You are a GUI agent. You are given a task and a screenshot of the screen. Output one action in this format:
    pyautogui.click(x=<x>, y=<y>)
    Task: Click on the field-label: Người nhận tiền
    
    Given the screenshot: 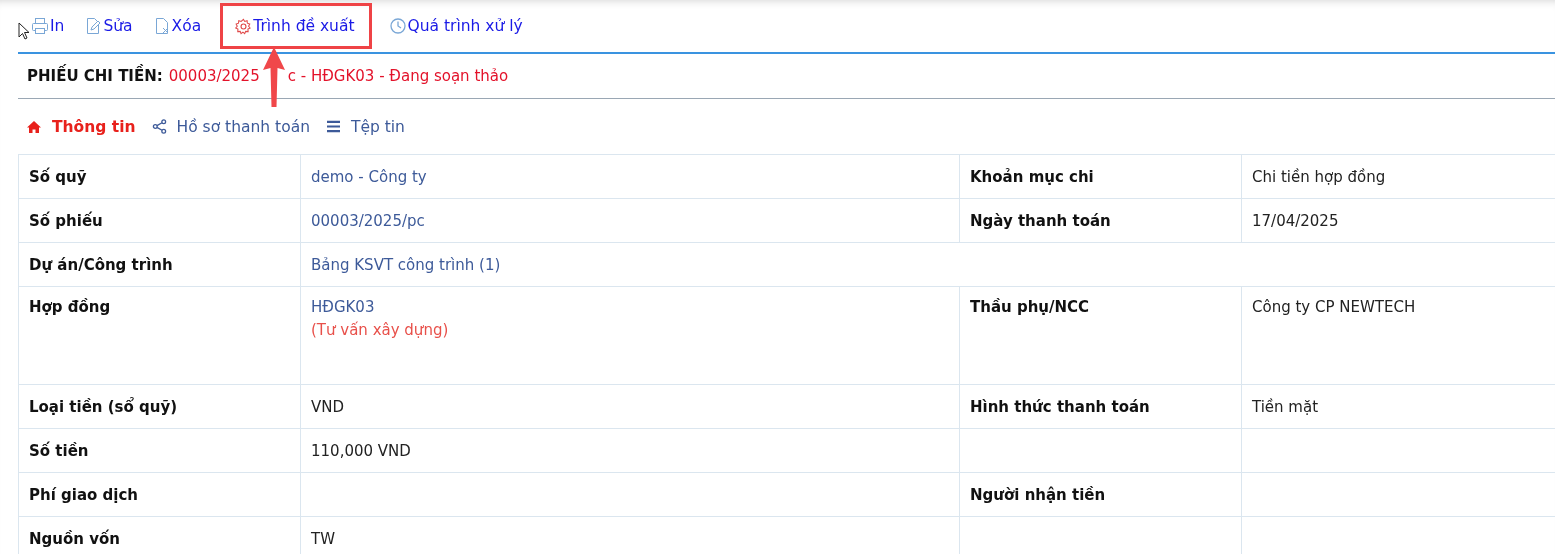 What is the action you would take?
    pyautogui.click(x=1100, y=494)
    